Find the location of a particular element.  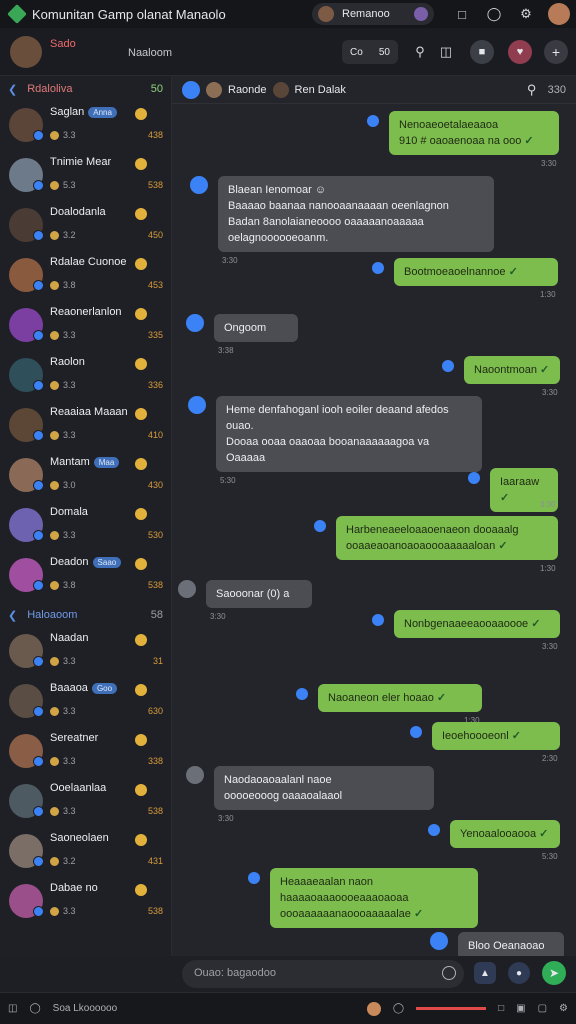

message-bubble: Naoontmoan ✓ is located at coordinates (512, 370).